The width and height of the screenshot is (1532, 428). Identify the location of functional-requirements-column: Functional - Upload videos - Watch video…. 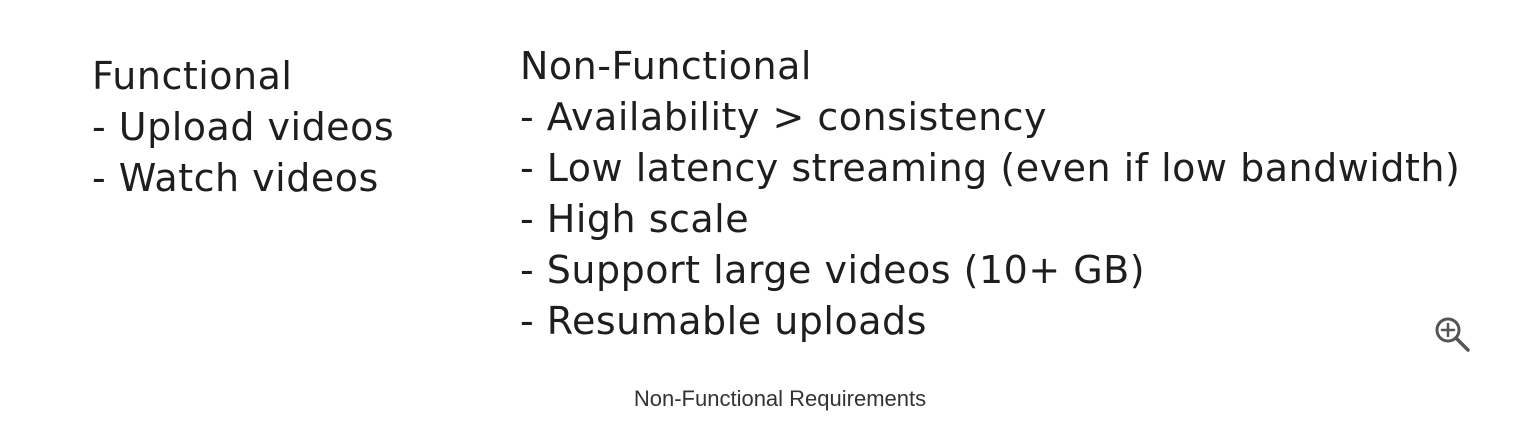
(243, 127).